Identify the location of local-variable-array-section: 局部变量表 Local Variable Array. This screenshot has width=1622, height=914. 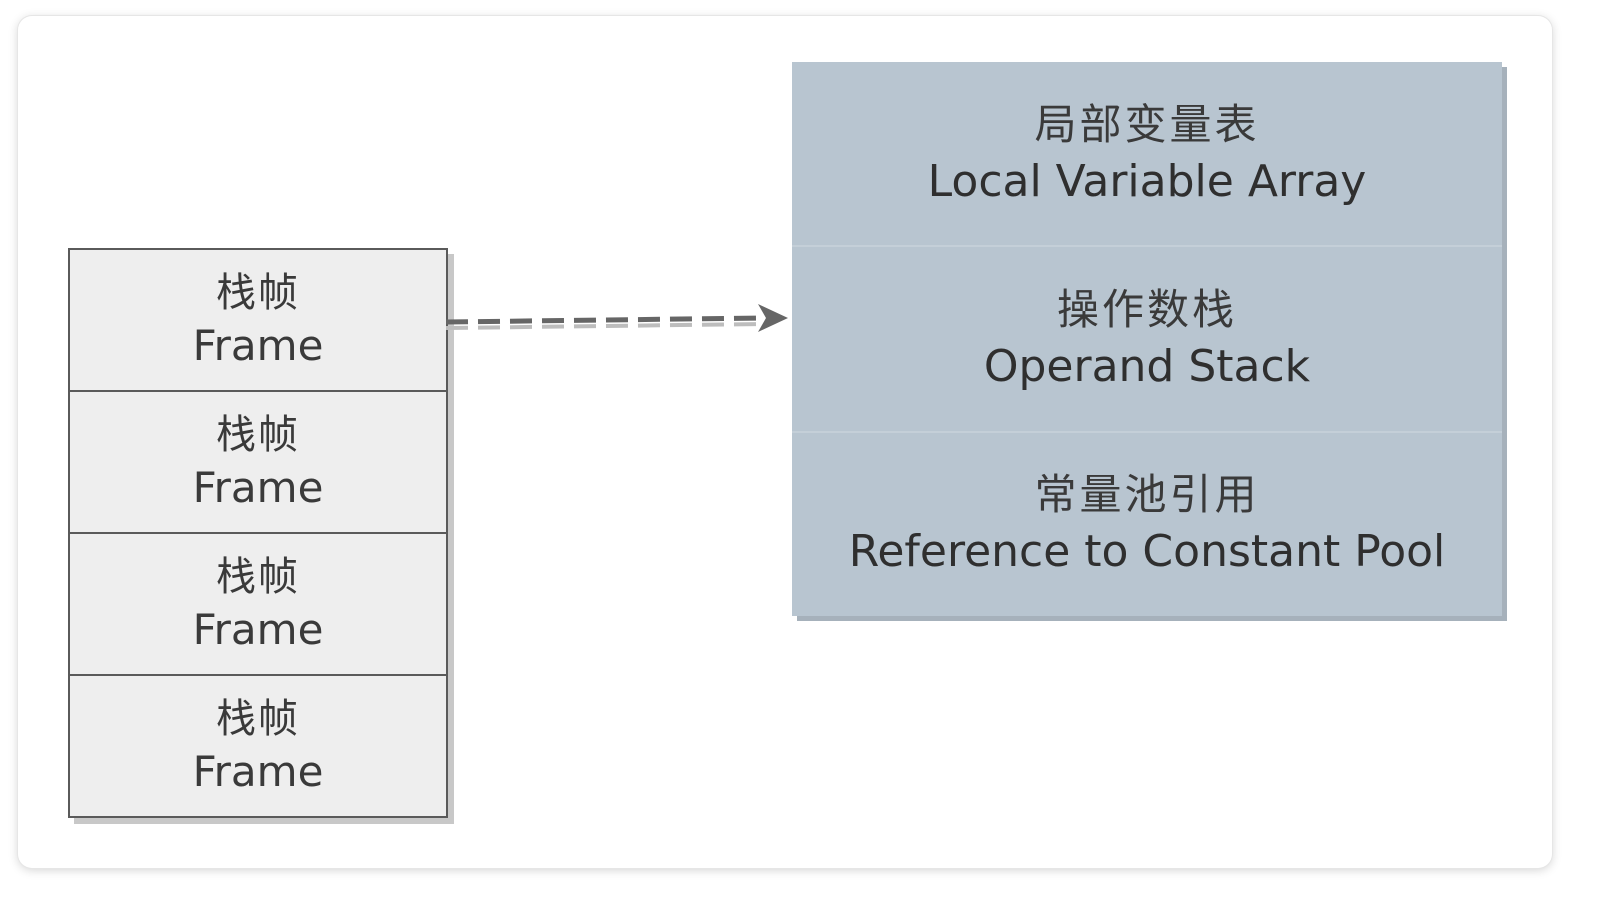
(1147, 153).